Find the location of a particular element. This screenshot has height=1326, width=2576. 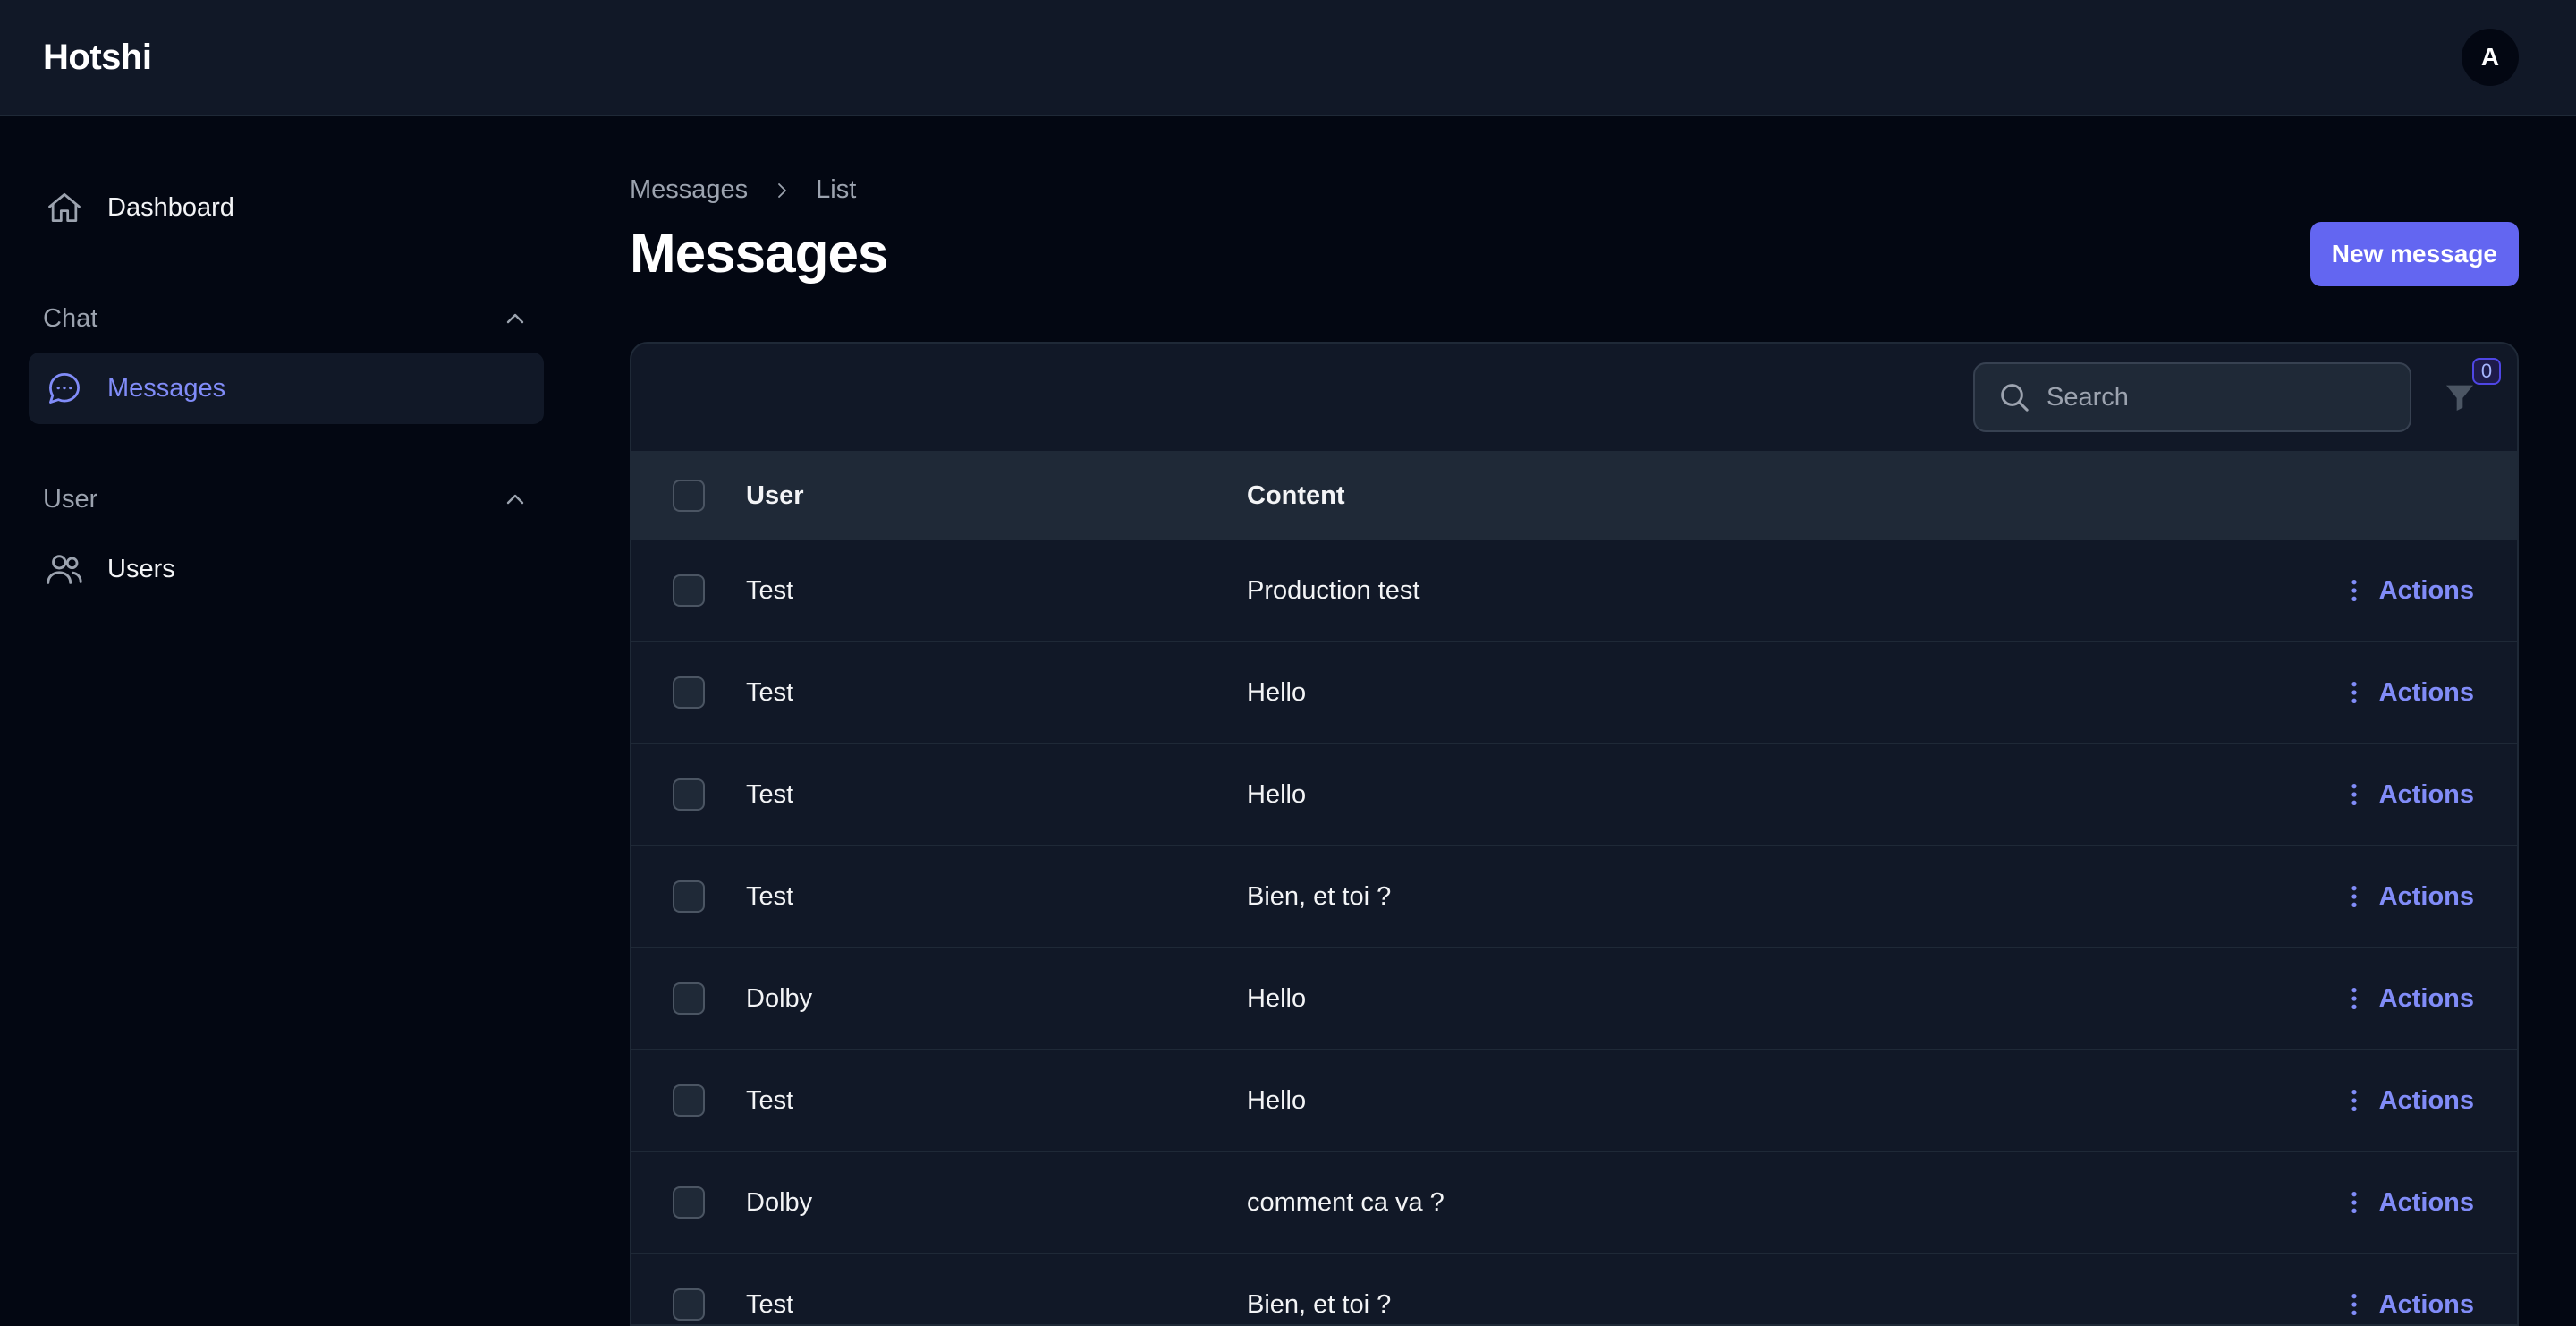

sidebar-item-label: Users is located at coordinates (141, 568).